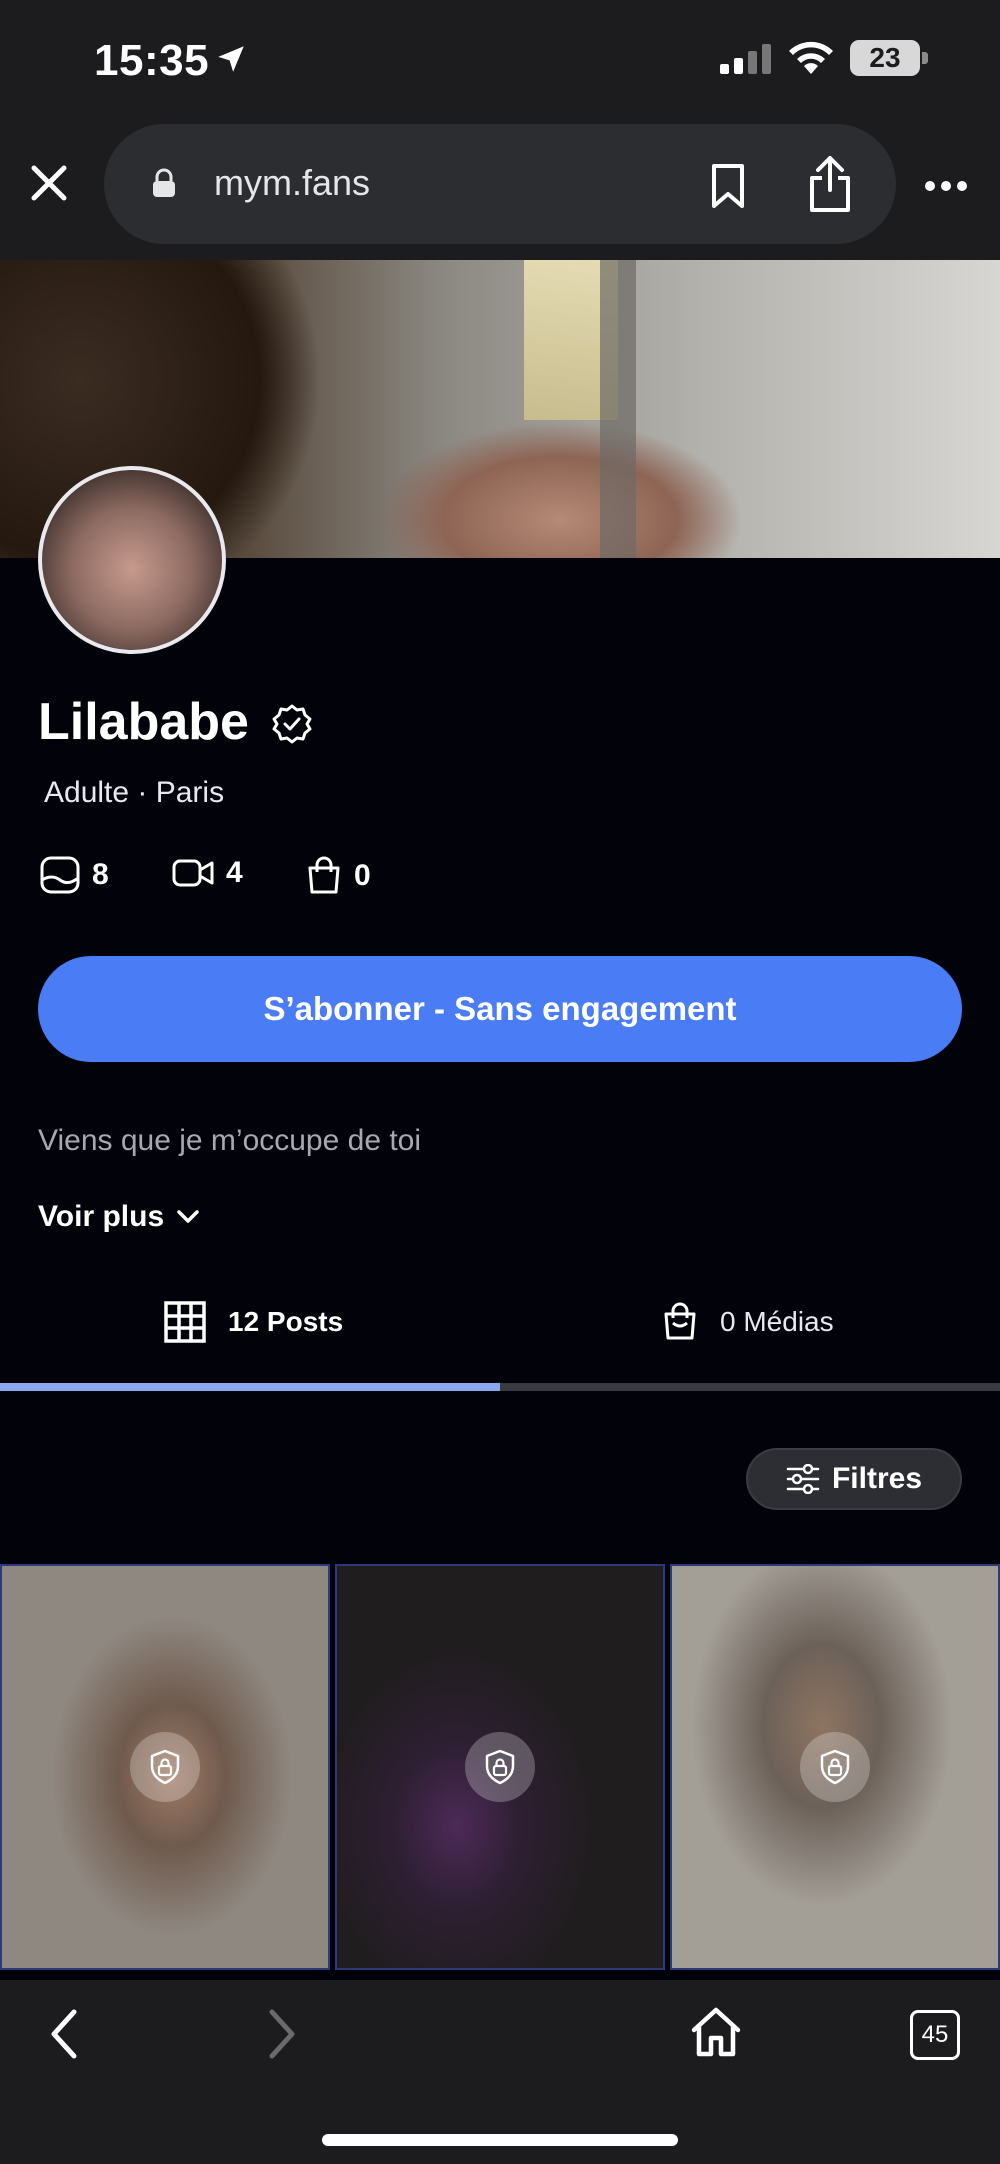 This screenshot has width=1000, height=2164. Describe the element at coordinates (60, 875) in the screenshot. I see `photo-icon` at that location.